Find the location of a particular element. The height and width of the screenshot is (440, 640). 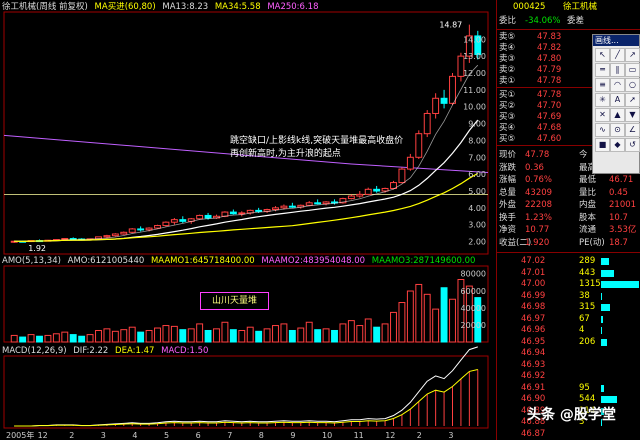

tick-row: 46.99 38 is located at coordinates (568, 296).